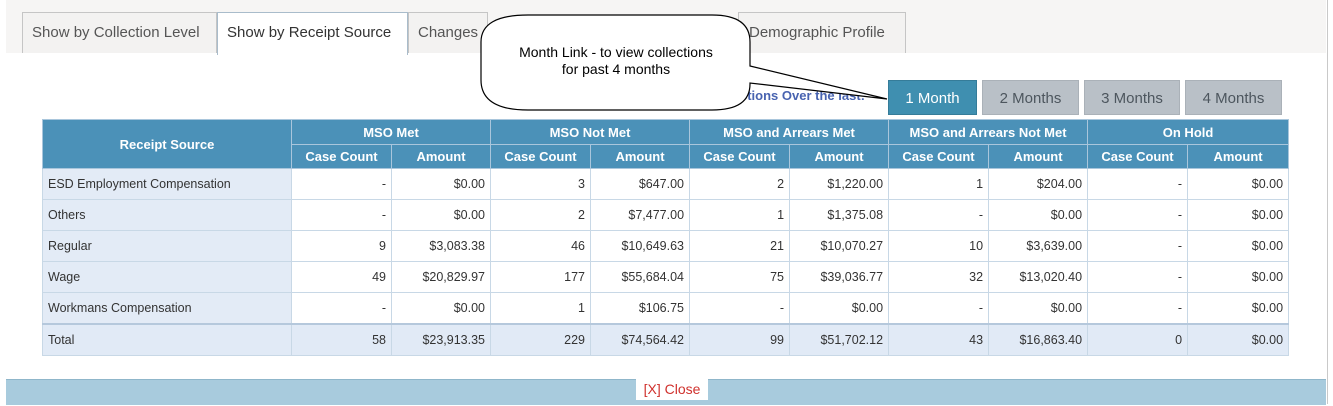  What do you see at coordinates (932, 97) in the screenshot?
I see `one-month-button: 1 Month` at bounding box center [932, 97].